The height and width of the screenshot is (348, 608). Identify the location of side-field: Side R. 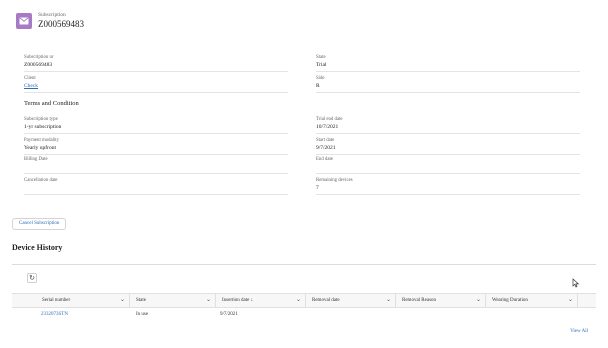
(448, 84).